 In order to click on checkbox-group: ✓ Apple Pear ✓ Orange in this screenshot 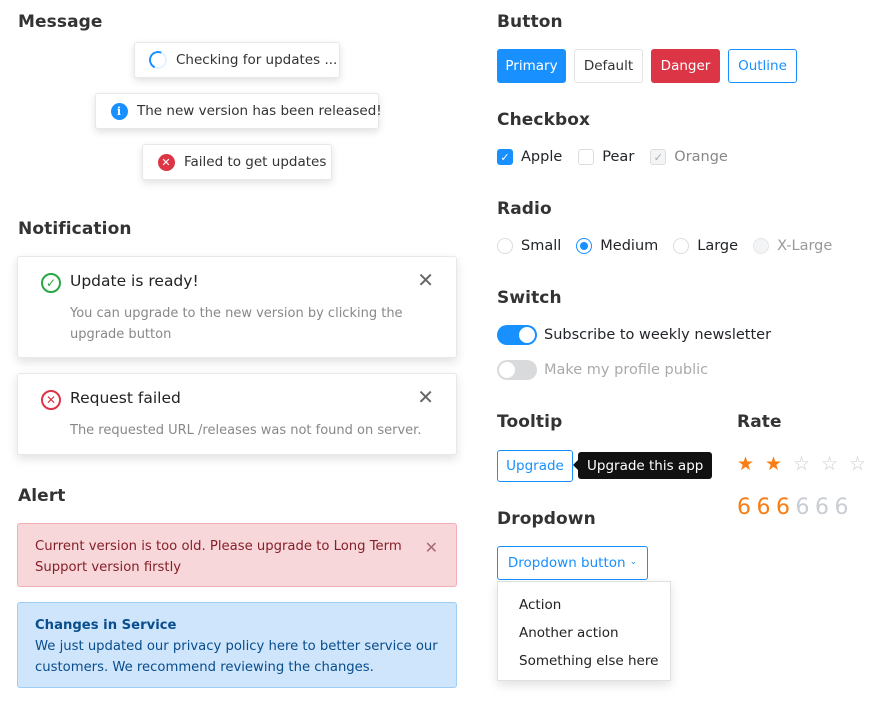, I will do `click(620, 157)`.